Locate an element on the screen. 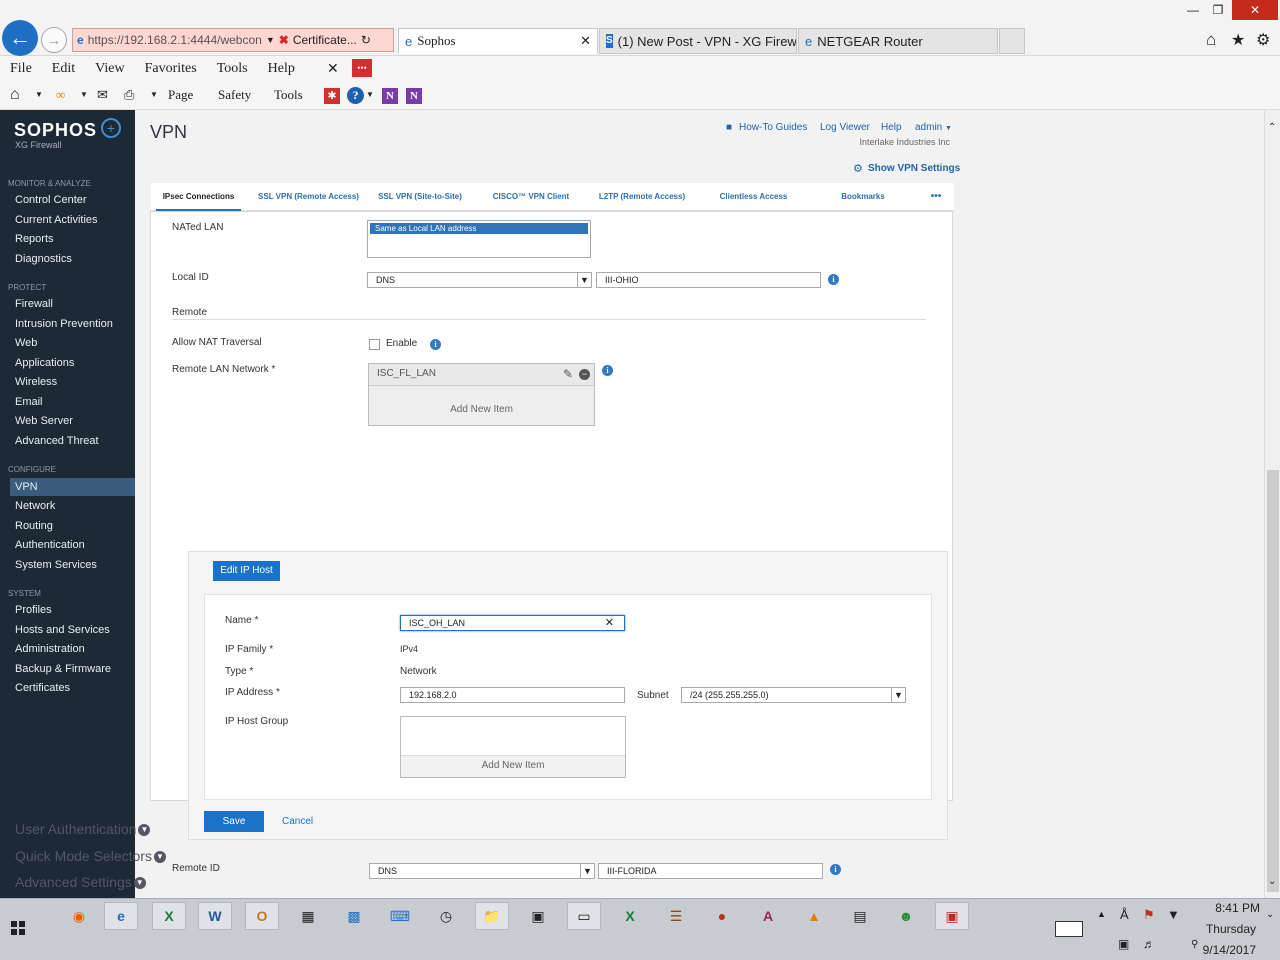  help-link: Help is located at coordinates (891, 127).